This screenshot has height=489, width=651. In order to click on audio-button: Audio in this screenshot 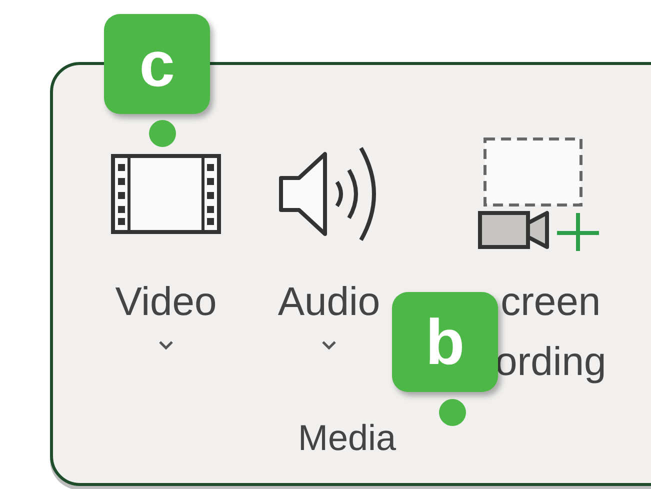, I will do `click(329, 244)`.